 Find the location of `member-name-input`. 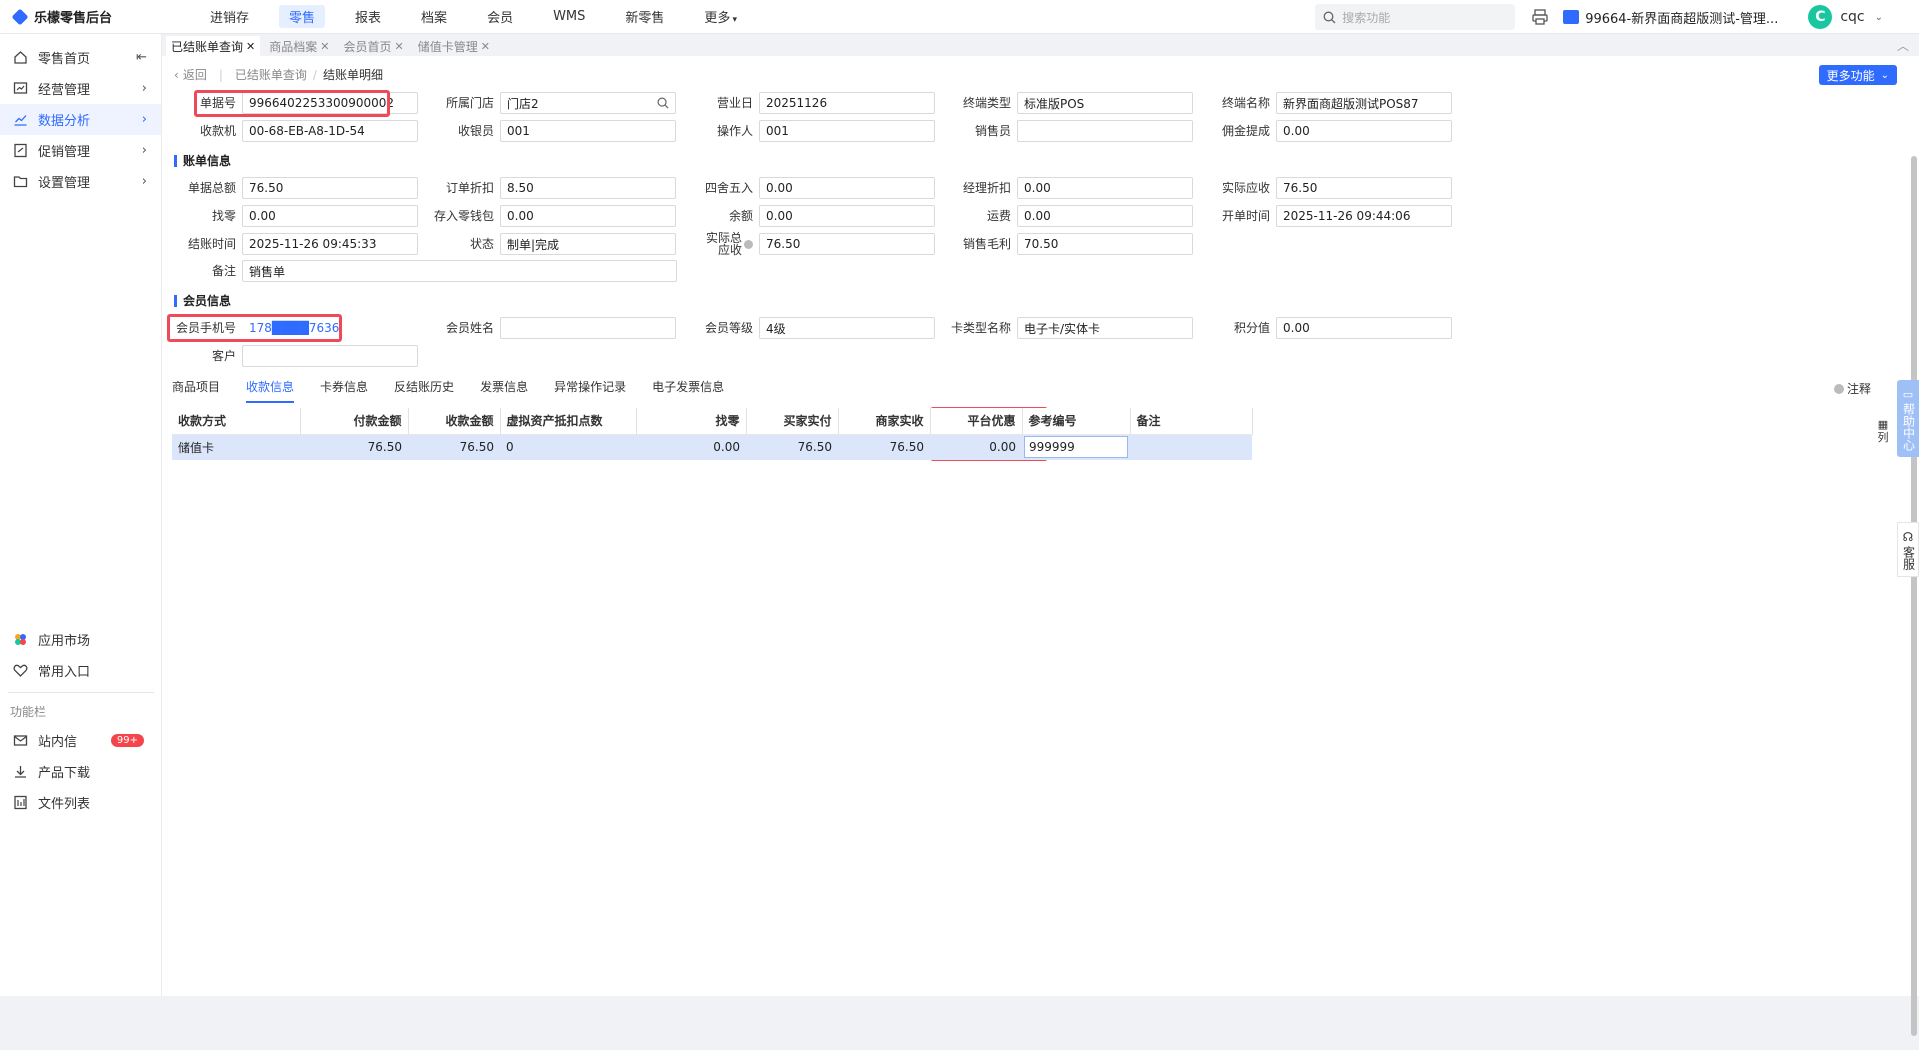

member-name-input is located at coordinates (588, 328).